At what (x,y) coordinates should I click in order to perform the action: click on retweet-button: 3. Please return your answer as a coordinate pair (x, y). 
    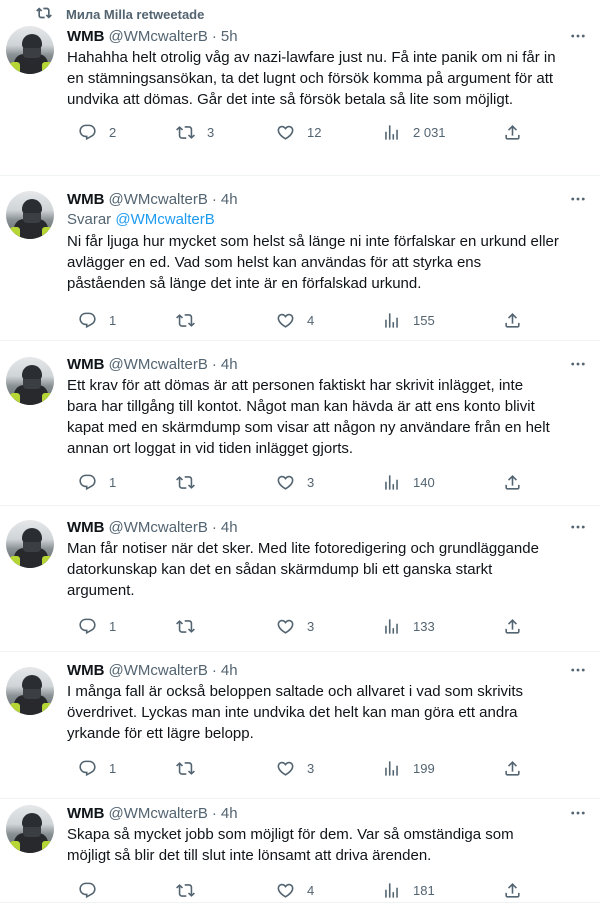
    Looking at the image, I should click on (189, 132).